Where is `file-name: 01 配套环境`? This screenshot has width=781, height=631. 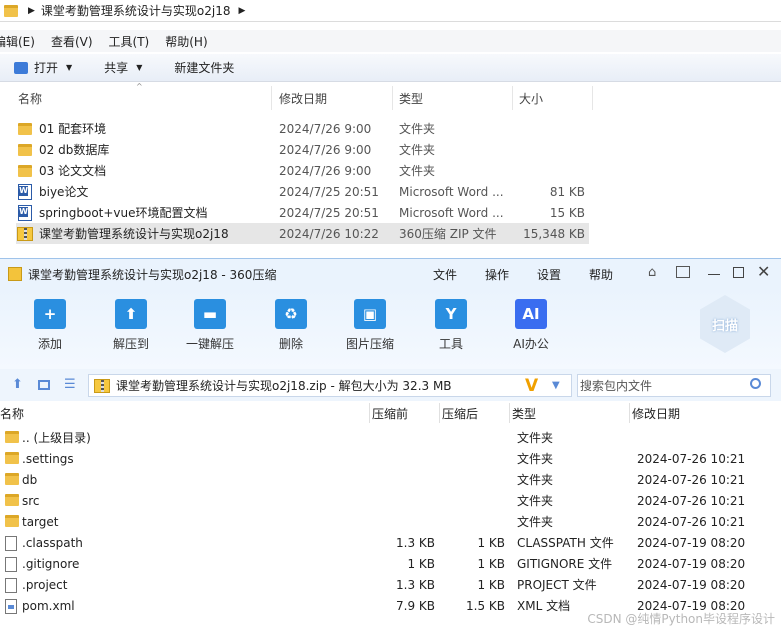 file-name: 01 配套环境 is located at coordinates (73, 129).